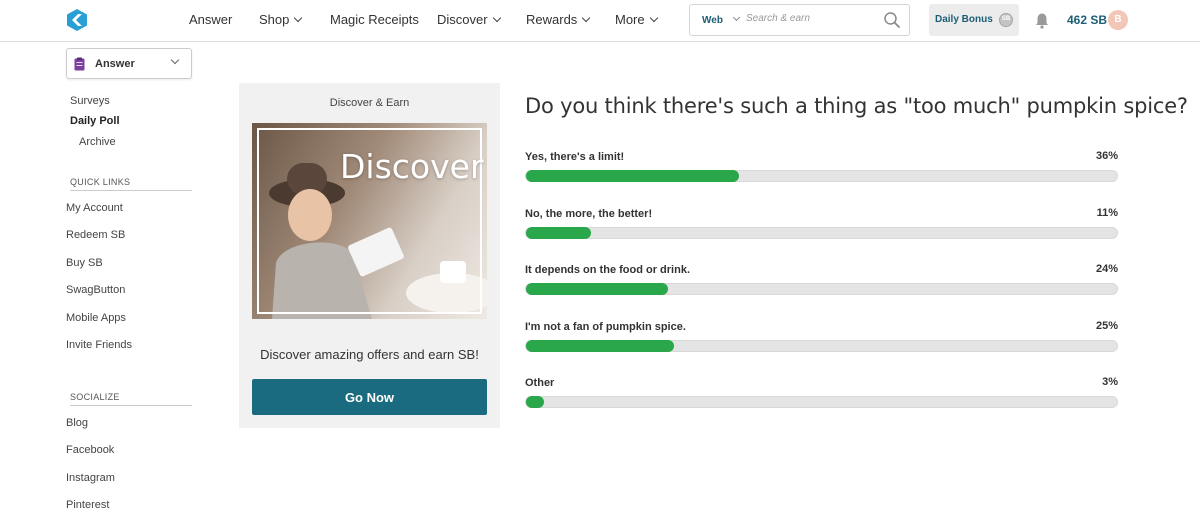 This screenshot has height=521, width=1200. I want to click on discover-promo-image: Discover, so click(369, 221).